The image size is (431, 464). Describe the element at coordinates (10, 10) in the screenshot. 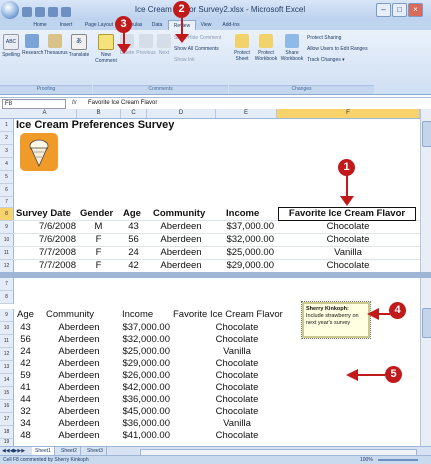

I see `office-button` at that location.